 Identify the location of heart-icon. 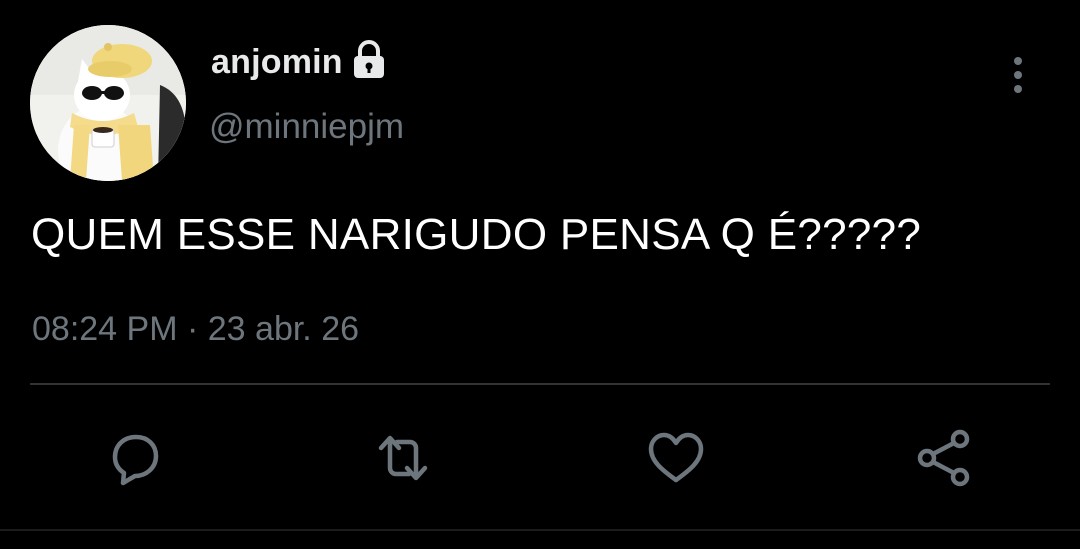
(676, 457).